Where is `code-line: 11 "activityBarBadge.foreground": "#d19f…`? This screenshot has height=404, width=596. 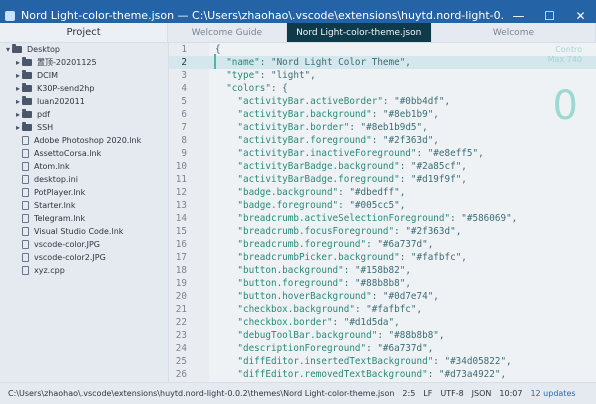
code-line: 11 "activityBarBadge.foreground": "#d19f… is located at coordinates (382, 179).